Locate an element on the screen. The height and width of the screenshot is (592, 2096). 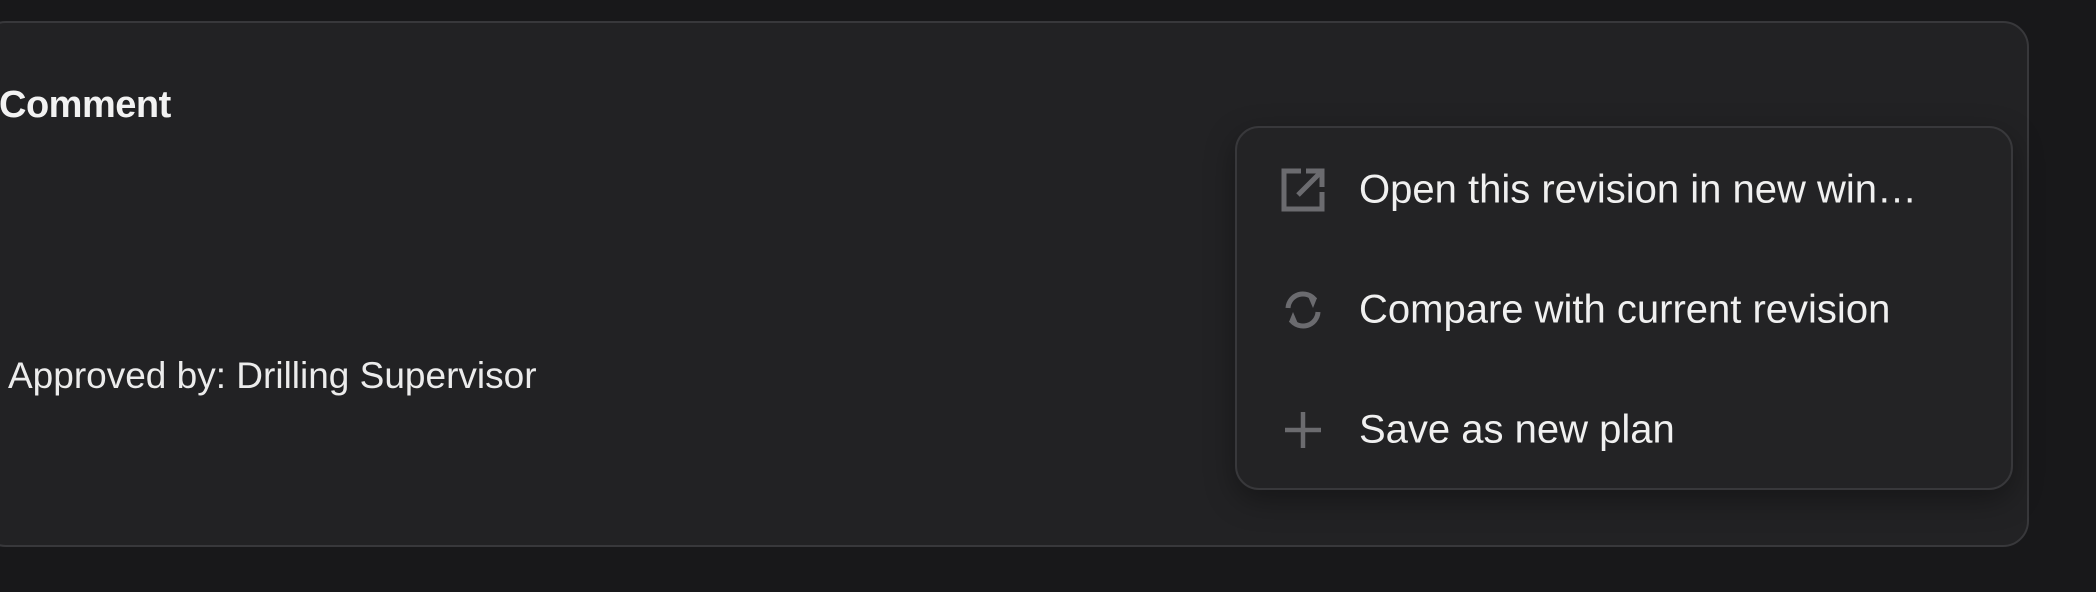
plus-icon is located at coordinates (1303, 430).